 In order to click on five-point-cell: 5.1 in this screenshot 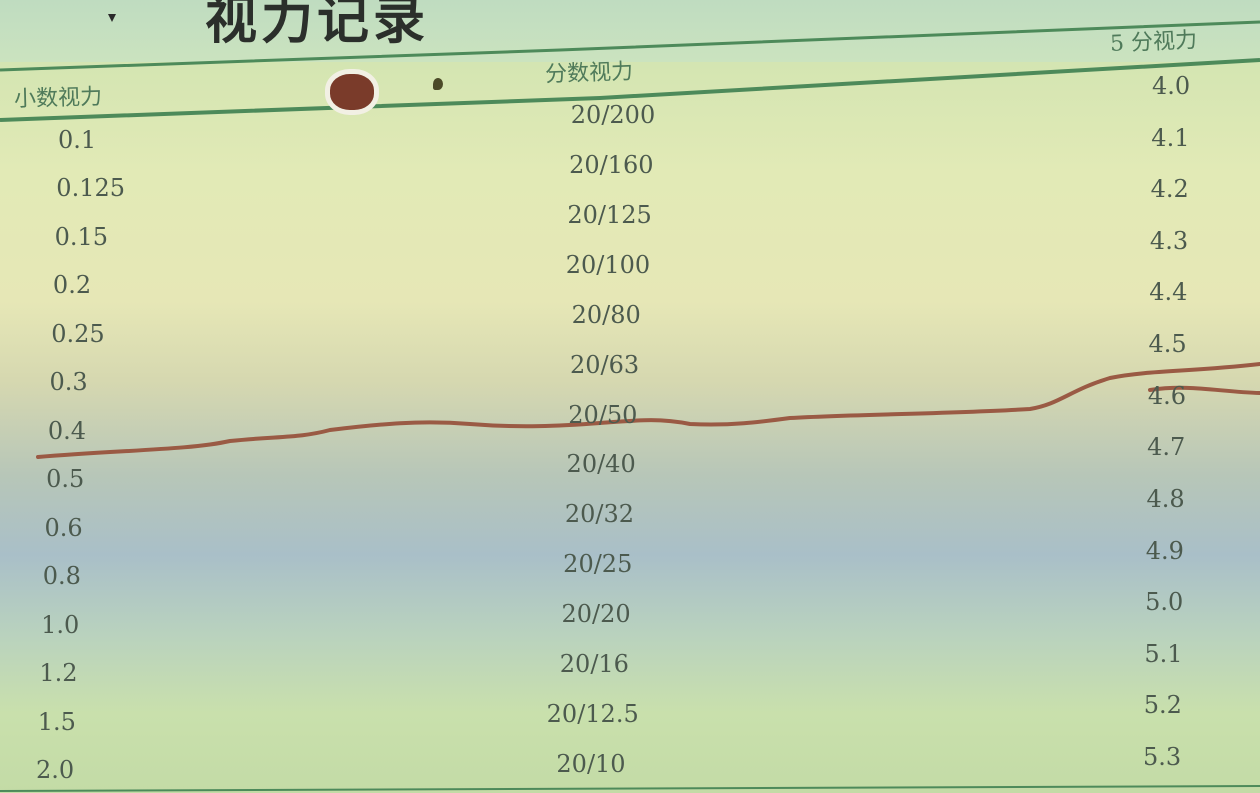, I will do `click(1163, 653)`.